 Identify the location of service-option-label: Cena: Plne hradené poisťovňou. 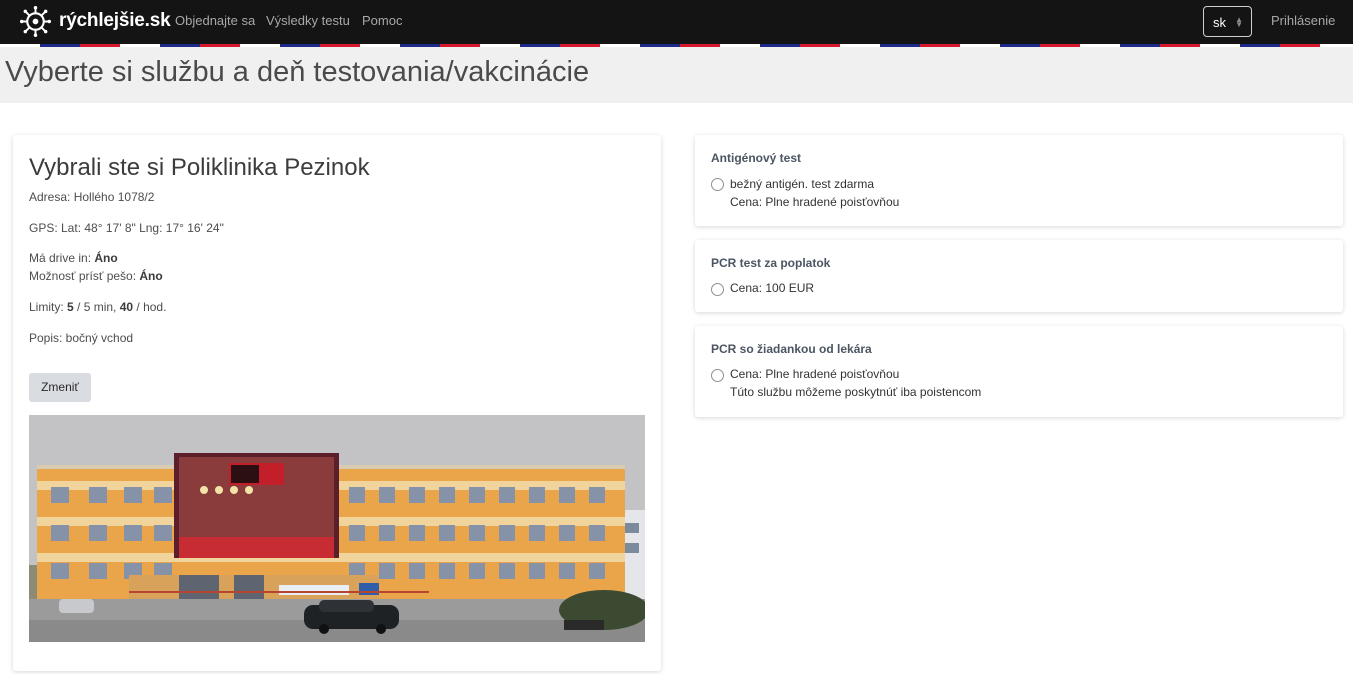
(814, 374).